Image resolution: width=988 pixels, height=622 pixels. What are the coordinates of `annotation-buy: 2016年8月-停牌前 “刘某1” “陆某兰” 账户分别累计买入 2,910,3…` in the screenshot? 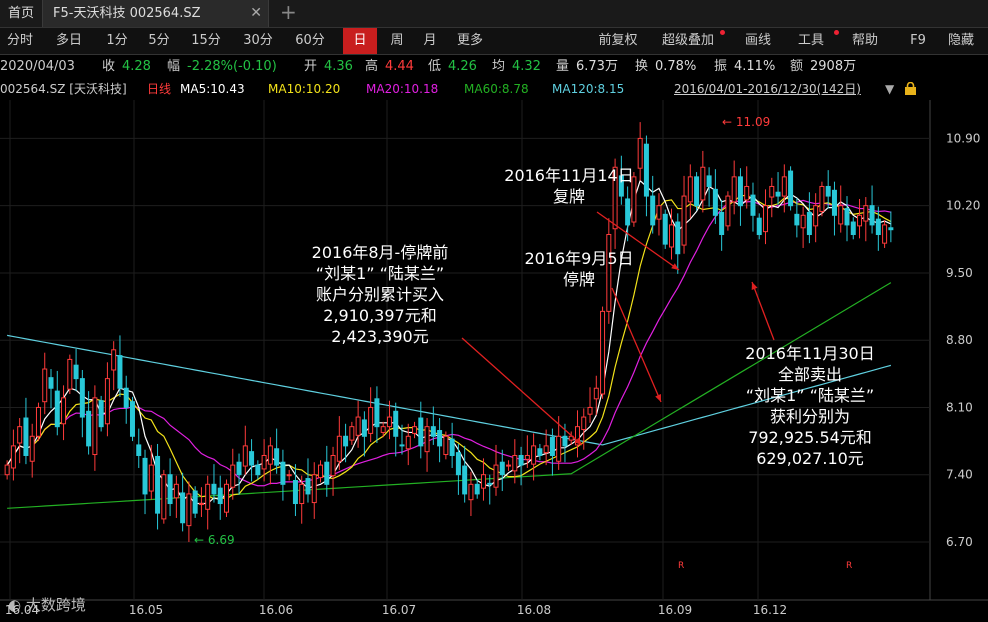 It's located at (380, 294).